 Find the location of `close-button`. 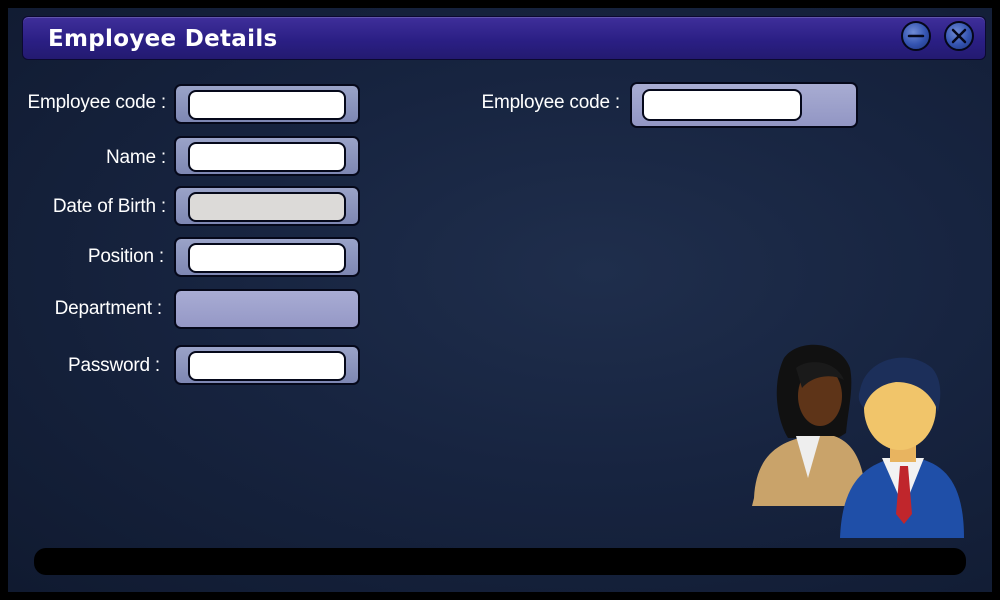

close-button is located at coordinates (959, 36).